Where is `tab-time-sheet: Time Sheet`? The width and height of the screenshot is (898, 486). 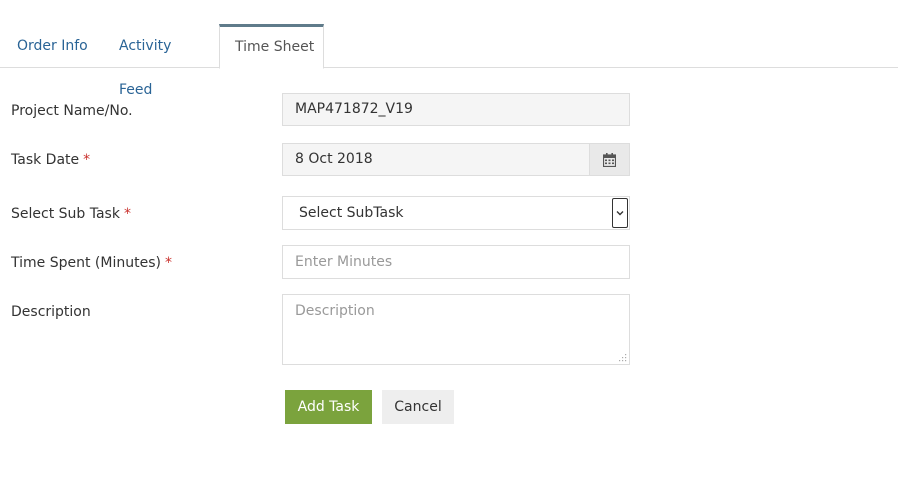
tab-time-sheet: Time Sheet is located at coordinates (271, 46).